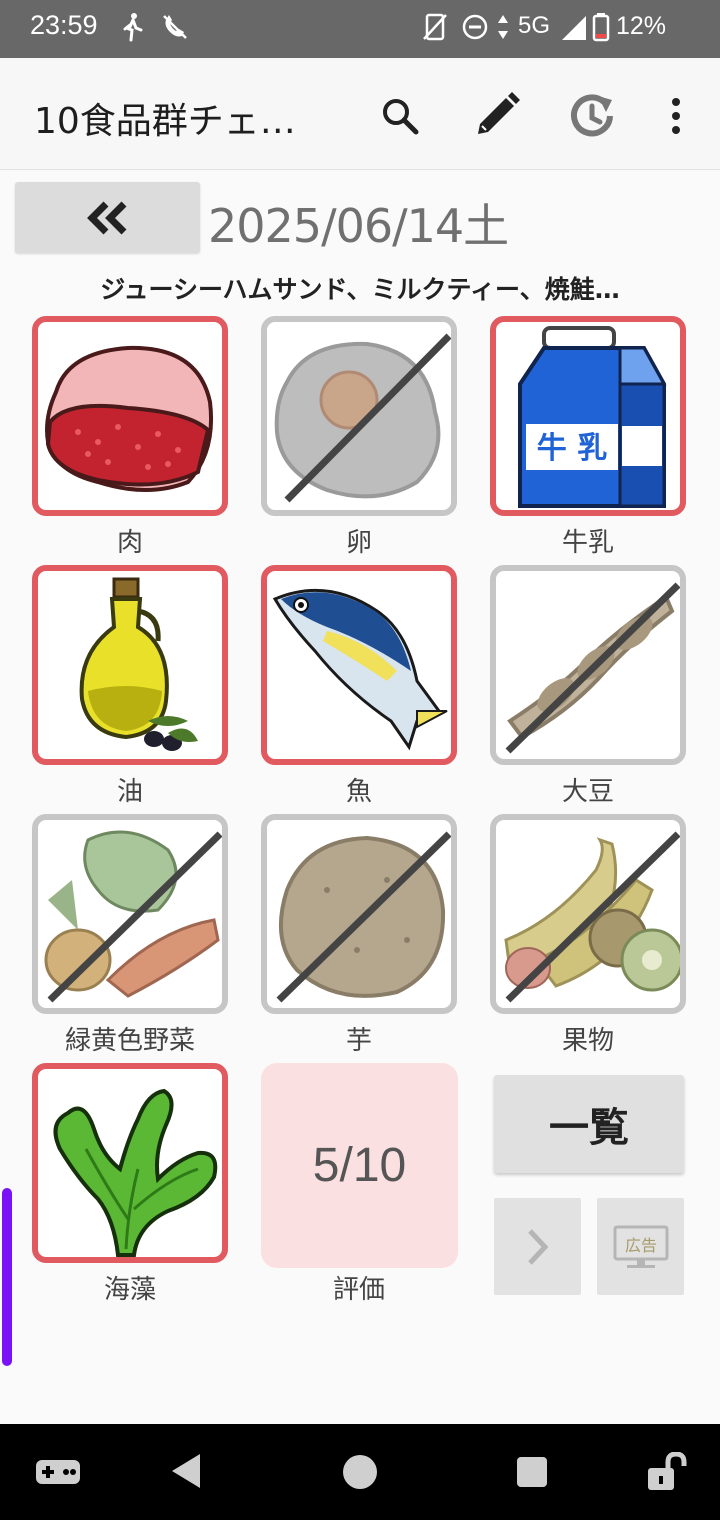 The image size is (720, 1520). I want to click on food-tile-potato, so click(359, 914).